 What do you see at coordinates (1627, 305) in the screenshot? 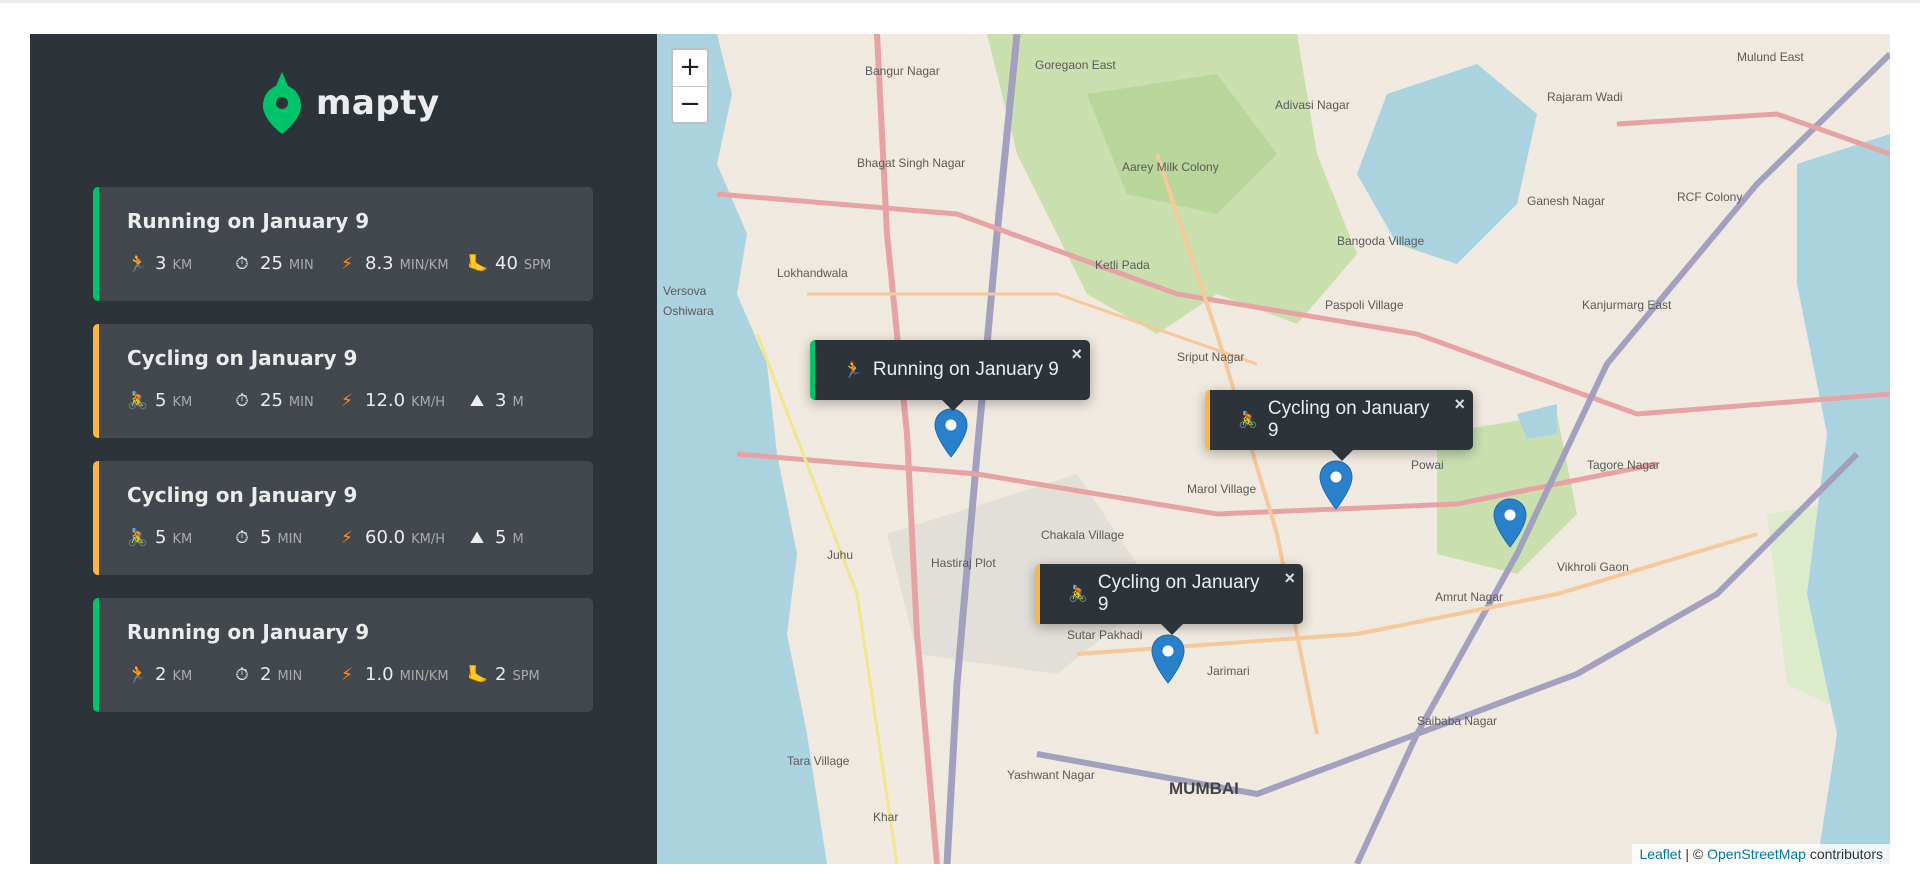
I see `place-label: Kanjurmarg East` at bounding box center [1627, 305].